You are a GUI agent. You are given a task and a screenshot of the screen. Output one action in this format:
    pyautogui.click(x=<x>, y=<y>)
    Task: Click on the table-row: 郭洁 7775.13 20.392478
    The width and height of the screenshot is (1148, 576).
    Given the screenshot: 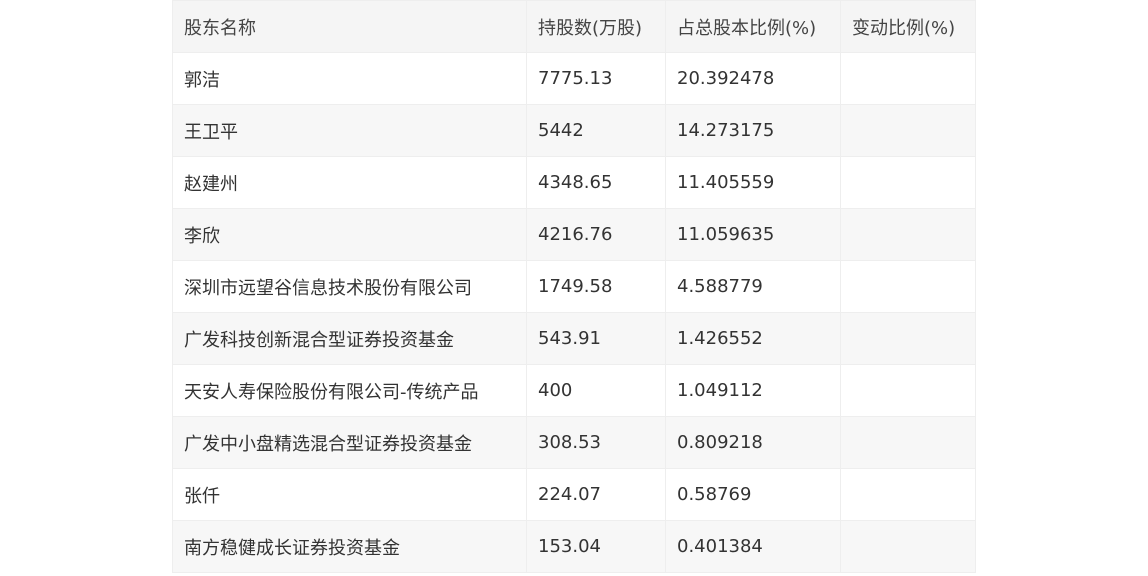 What is the action you would take?
    pyautogui.click(x=574, y=78)
    